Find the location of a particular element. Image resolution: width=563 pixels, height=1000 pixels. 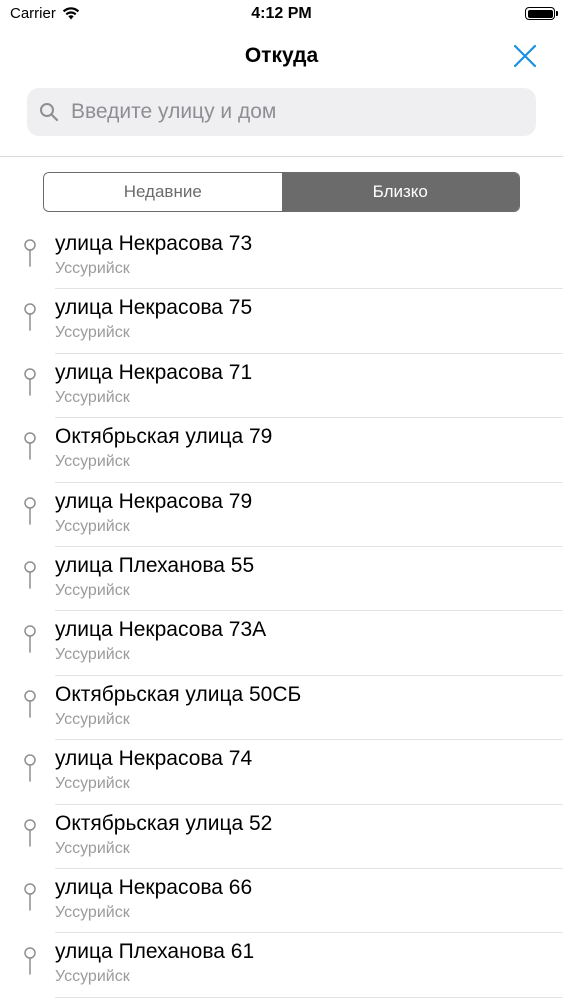

page-title: Откуда is located at coordinates (281, 55).